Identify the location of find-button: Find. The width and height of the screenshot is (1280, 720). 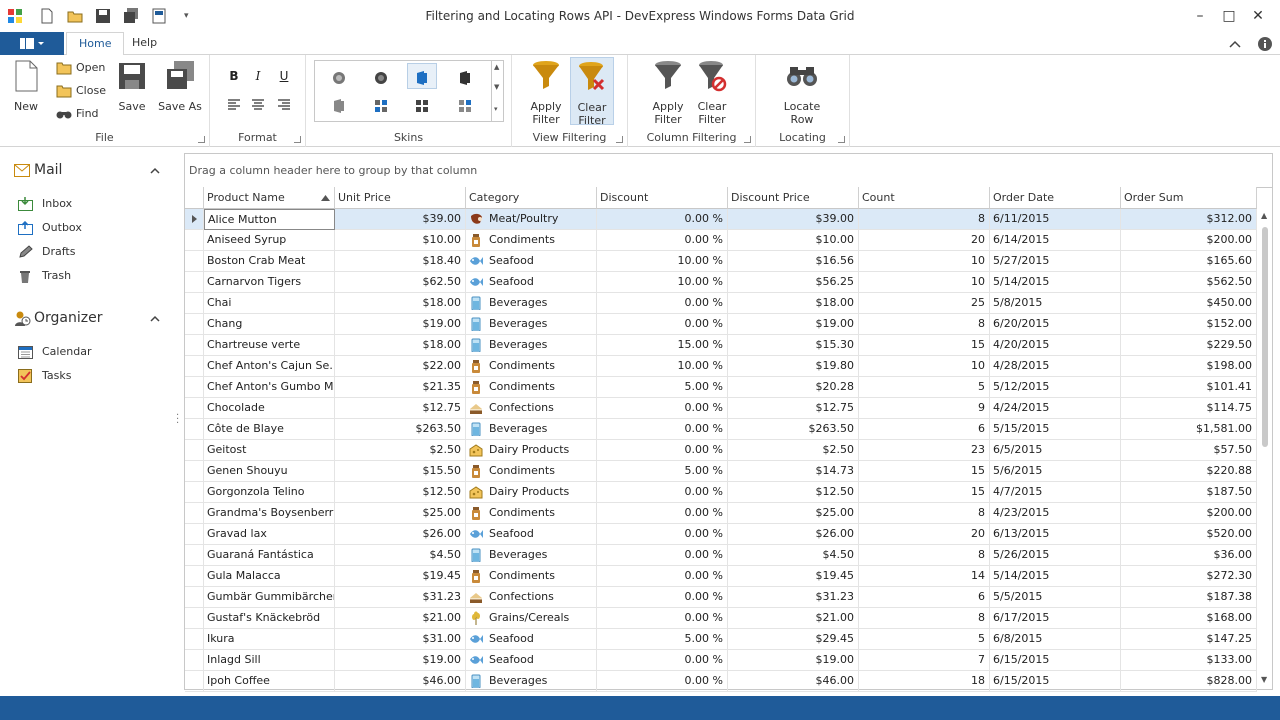
(77, 114).